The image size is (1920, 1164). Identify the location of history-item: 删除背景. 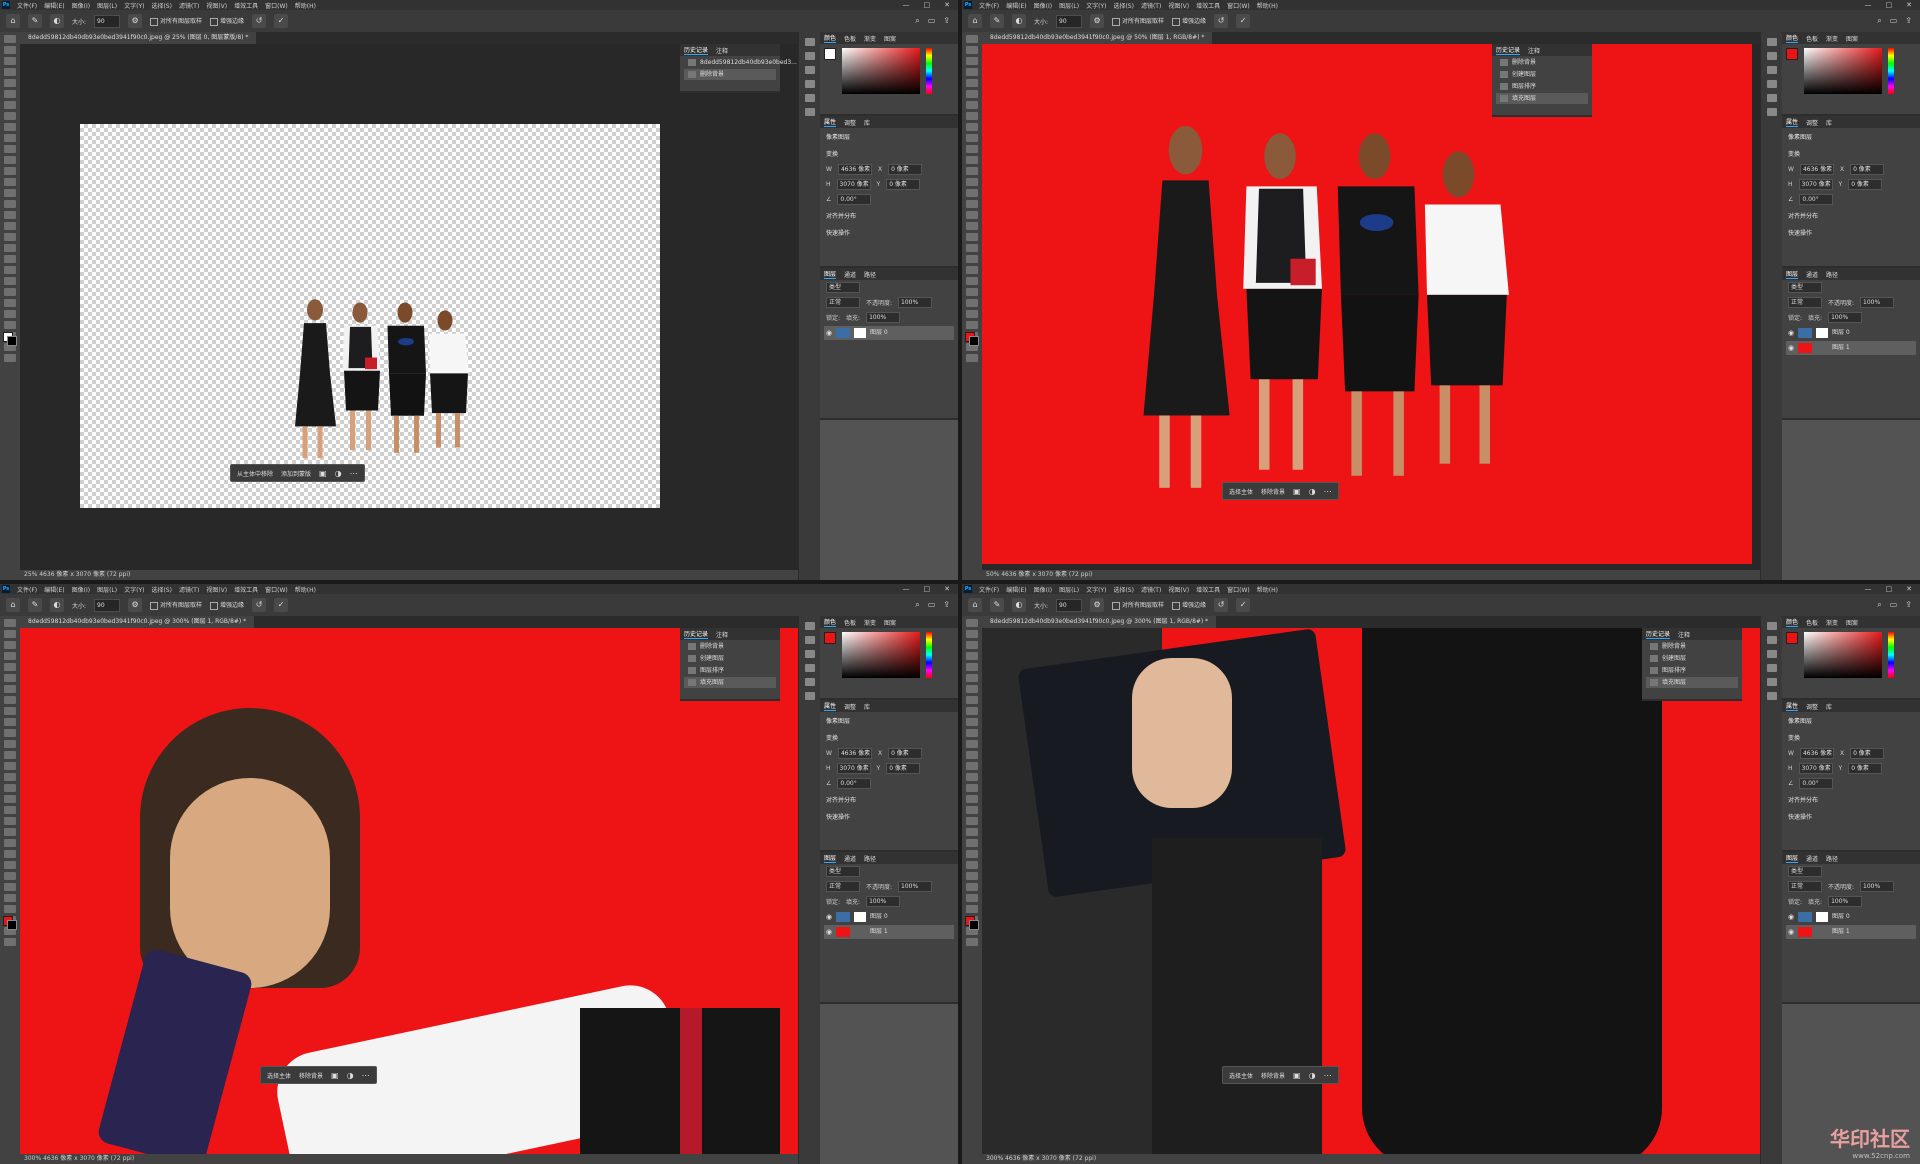
(730, 646).